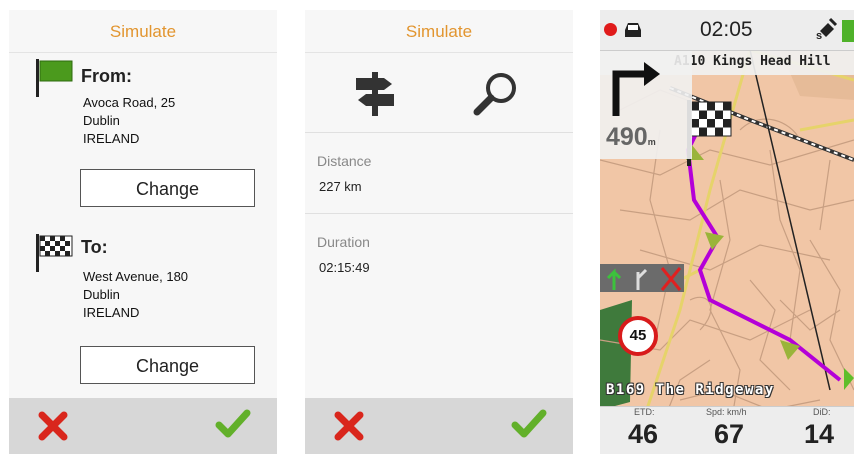 This screenshot has width=854, height=454. What do you see at coordinates (129, 120) in the screenshot?
I see `from-address: Avoca Road, 25 Dublin IRELAND` at bounding box center [129, 120].